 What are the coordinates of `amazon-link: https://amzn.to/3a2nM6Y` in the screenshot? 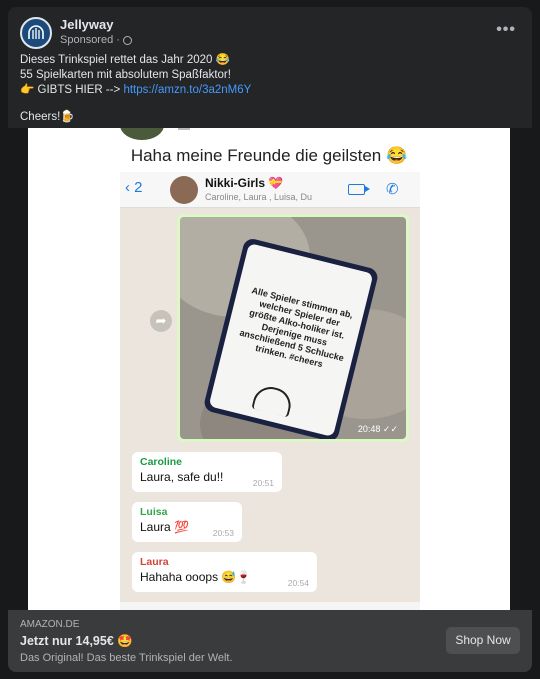 It's located at (187, 90).